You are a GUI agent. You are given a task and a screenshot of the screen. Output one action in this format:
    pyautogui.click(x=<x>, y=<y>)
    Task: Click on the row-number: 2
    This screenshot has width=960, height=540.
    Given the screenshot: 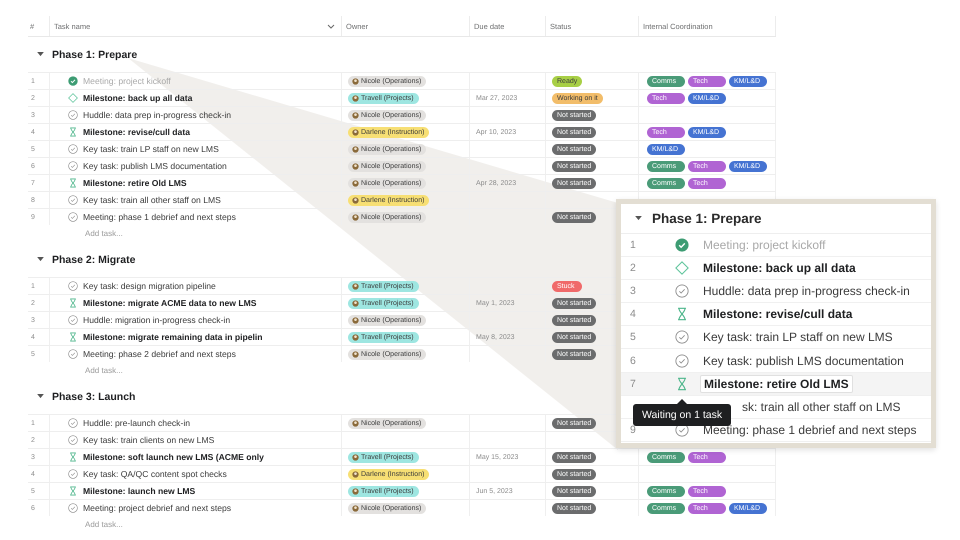 What is the action you would take?
    pyautogui.click(x=633, y=268)
    